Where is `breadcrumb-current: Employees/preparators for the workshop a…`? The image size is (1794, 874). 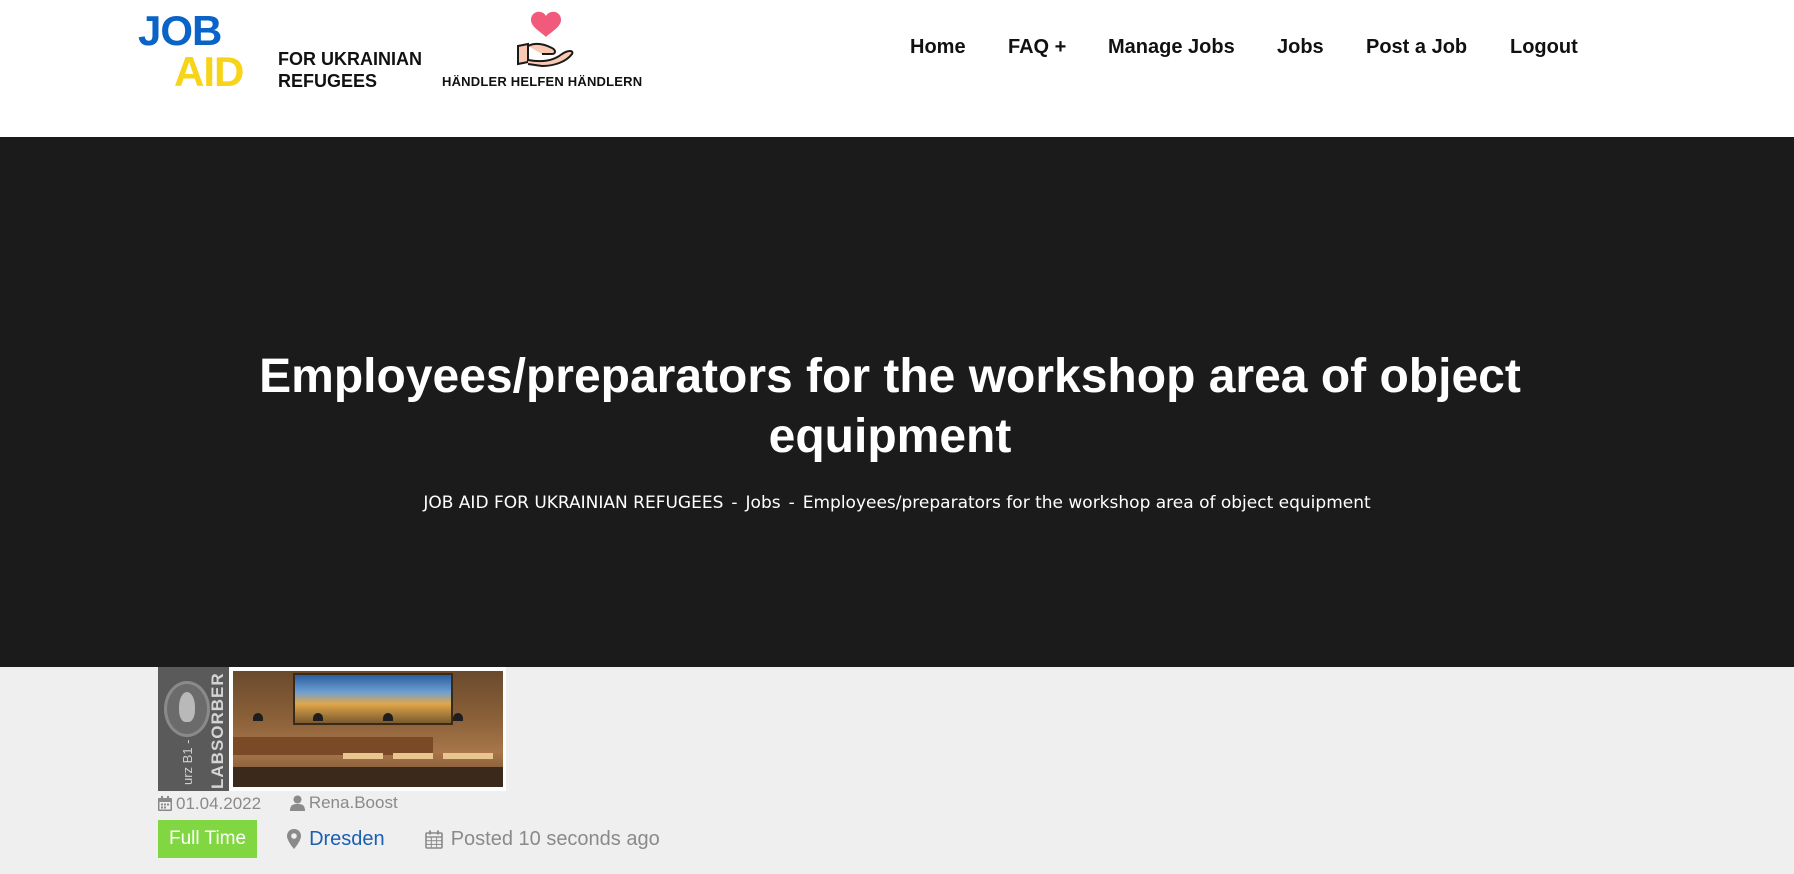 breadcrumb-current: Employees/preparators for the workshop a… is located at coordinates (1086, 503).